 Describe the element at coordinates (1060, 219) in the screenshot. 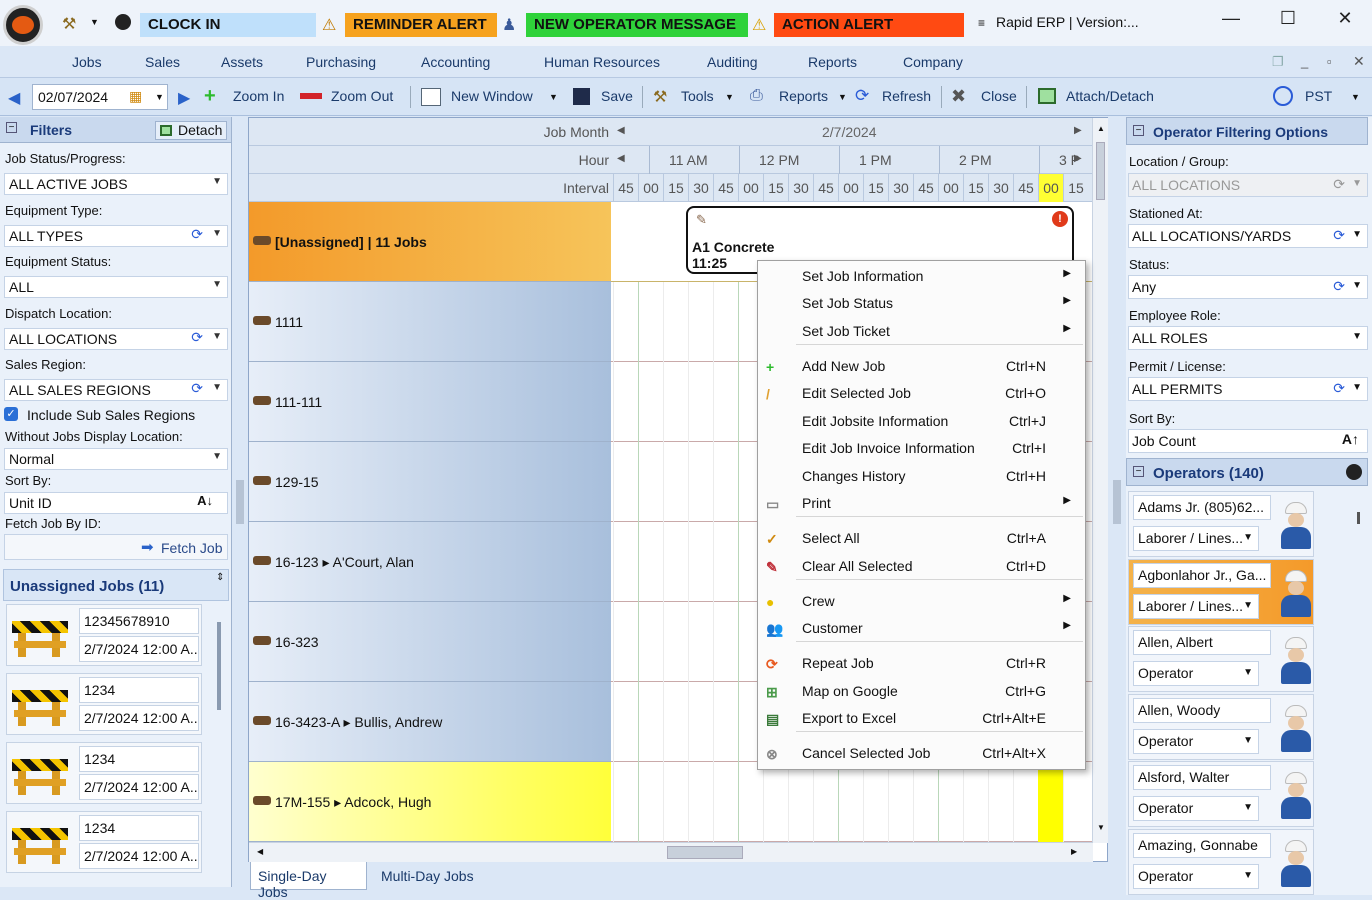

I see `job-alert-icon: !` at that location.